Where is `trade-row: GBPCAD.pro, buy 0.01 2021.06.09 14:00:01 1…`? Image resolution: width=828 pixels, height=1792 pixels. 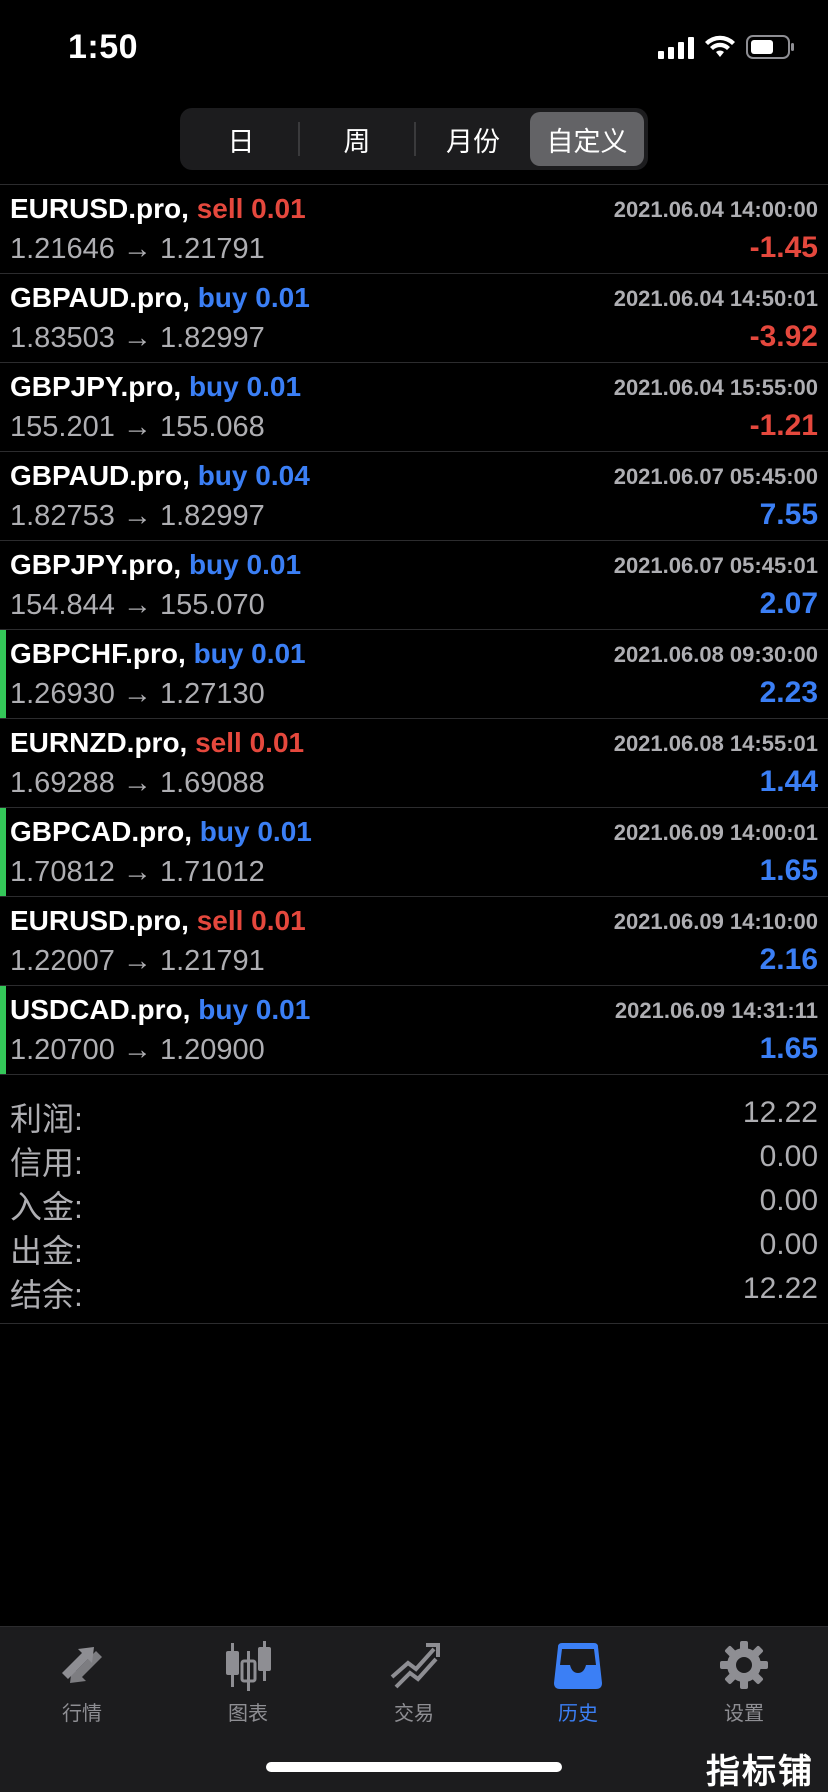
trade-row: GBPCAD.pro, buy 0.01 2021.06.09 14:00:01 1… is located at coordinates (414, 852).